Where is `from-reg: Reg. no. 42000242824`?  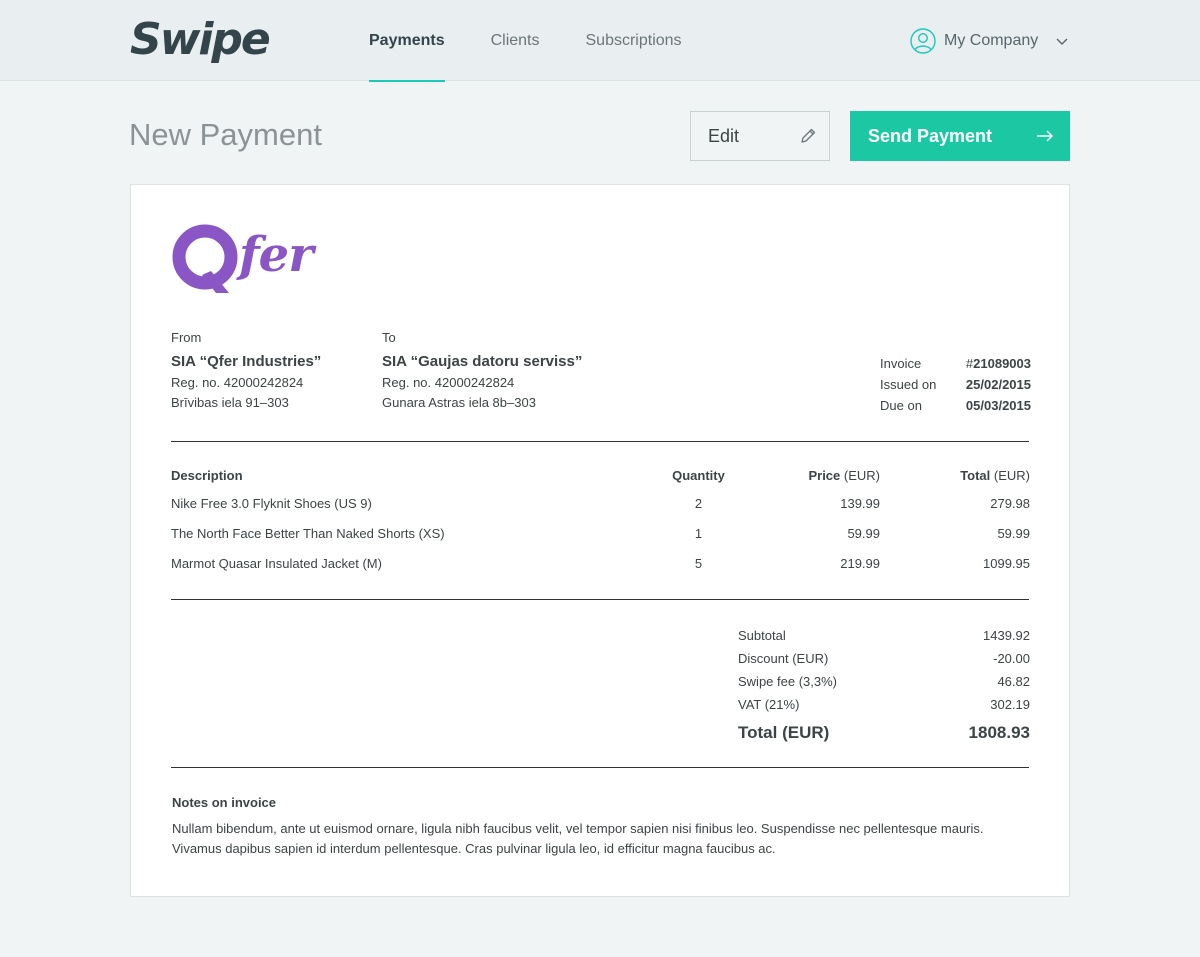 from-reg: Reg. no. 42000242824 is located at coordinates (237, 382).